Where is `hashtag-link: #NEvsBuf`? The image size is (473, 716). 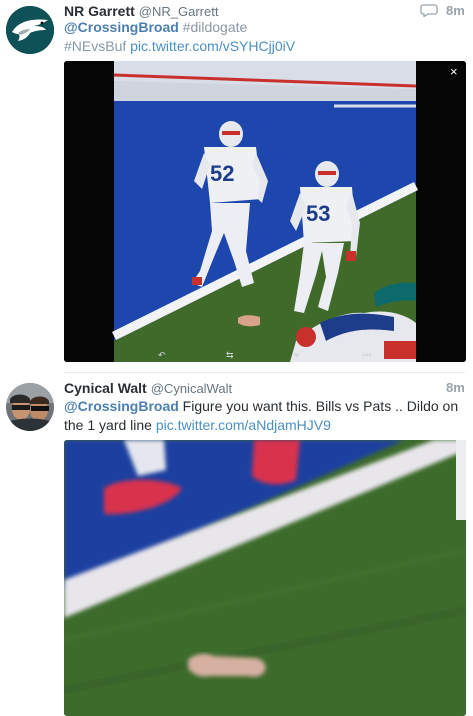
hashtag-link: #NEvsBuf is located at coordinates (95, 46).